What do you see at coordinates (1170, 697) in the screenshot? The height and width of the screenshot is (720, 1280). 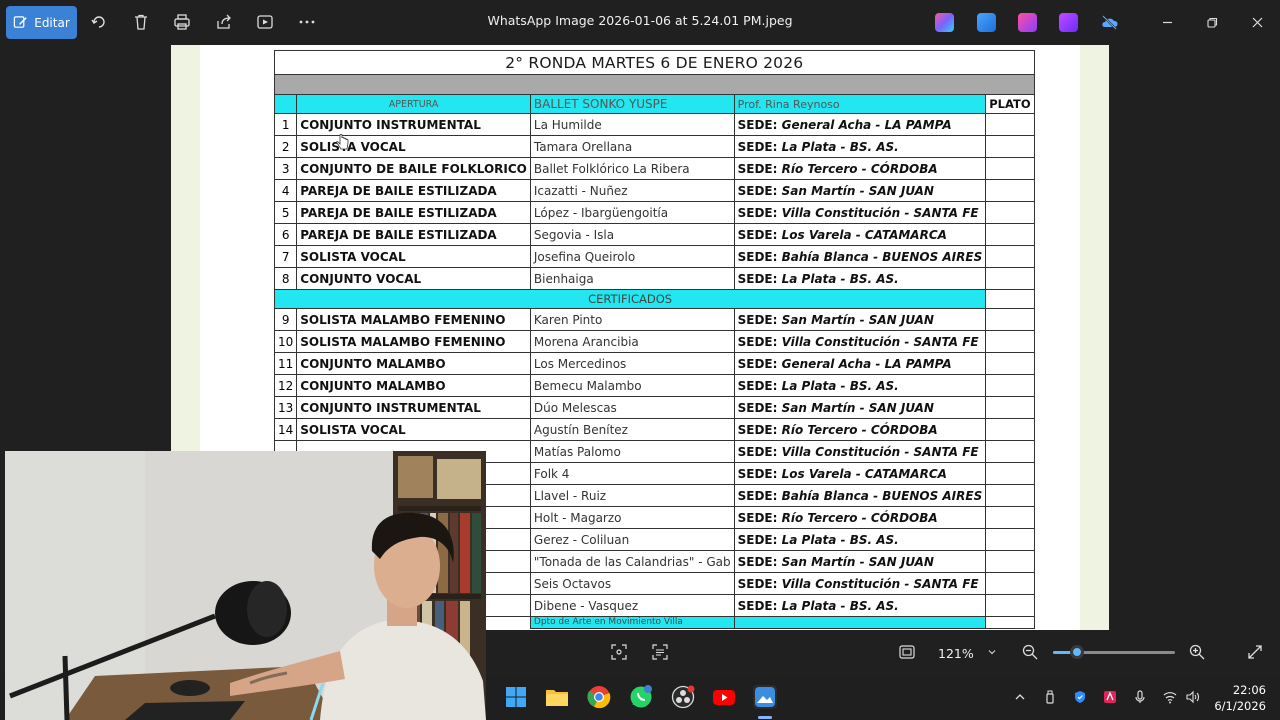 I see `wifi-icon` at bounding box center [1170, 697].